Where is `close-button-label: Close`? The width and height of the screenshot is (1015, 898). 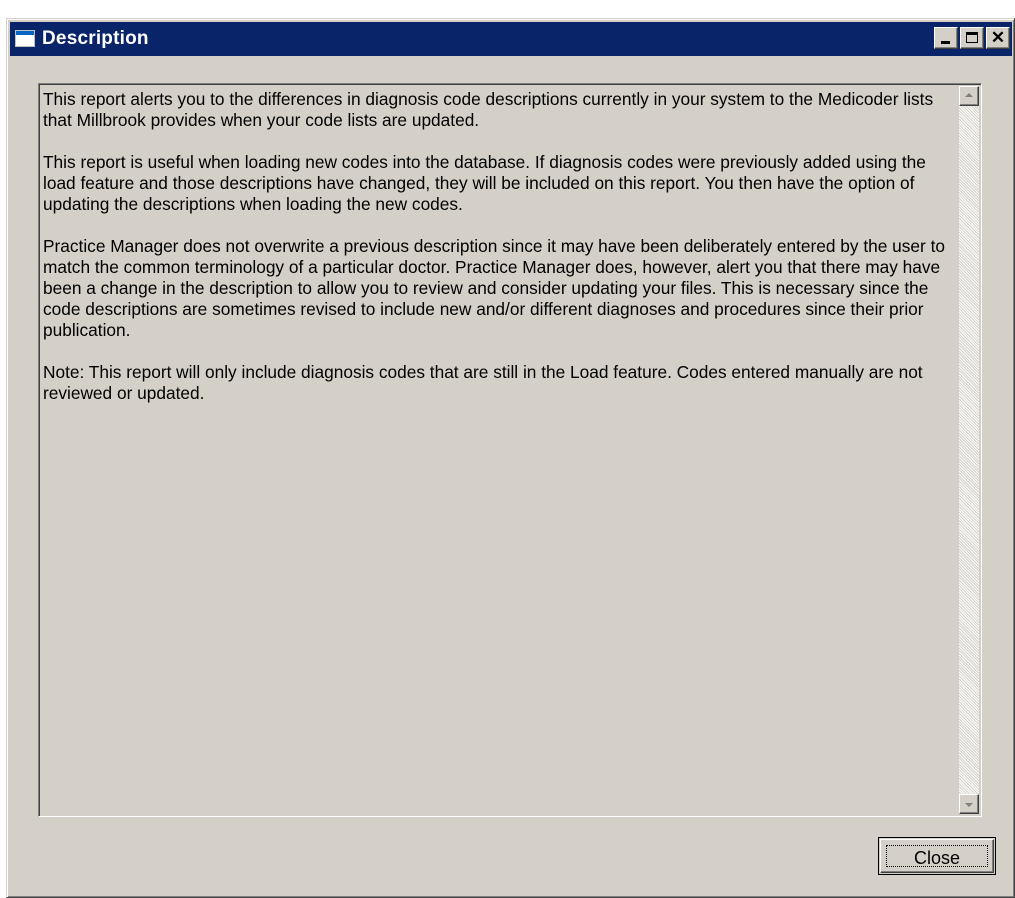
close-button-label: Close is located at coordinates (937, 856).